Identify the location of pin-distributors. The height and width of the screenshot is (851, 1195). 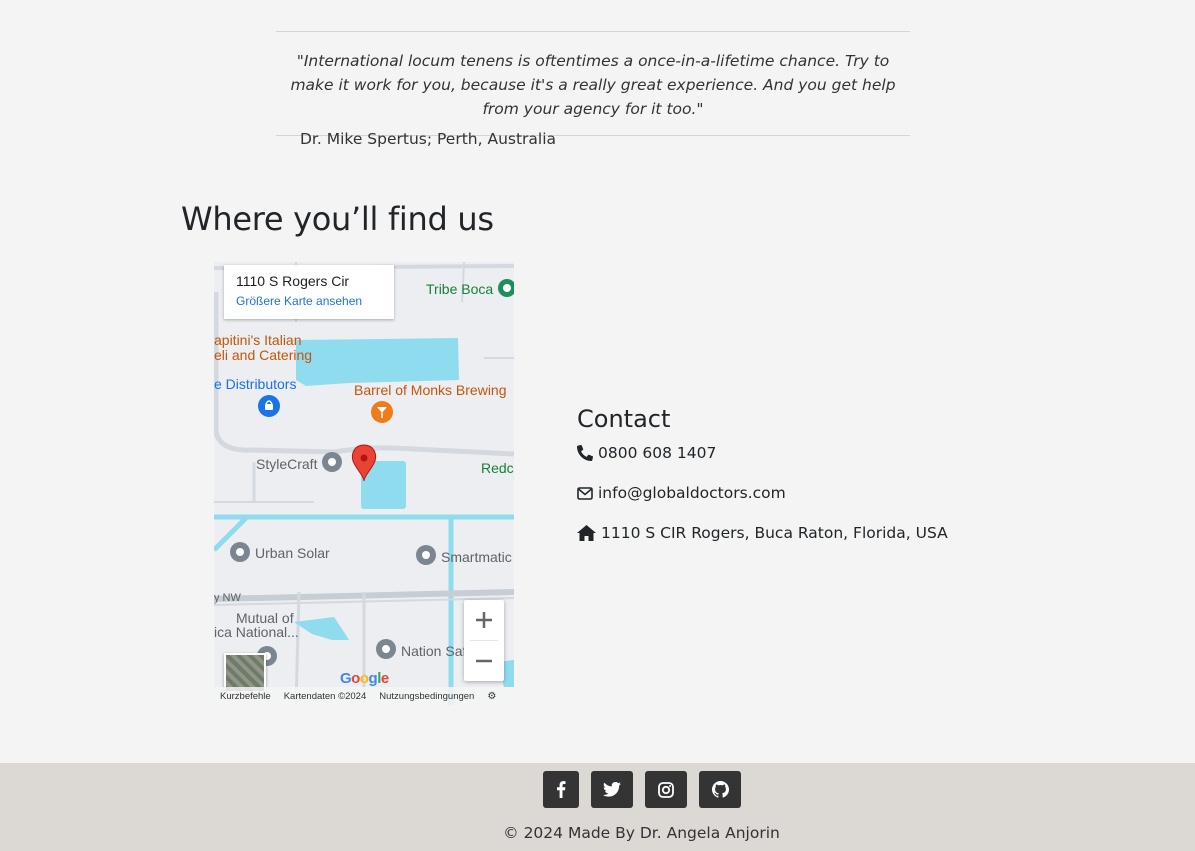
(269, 406).